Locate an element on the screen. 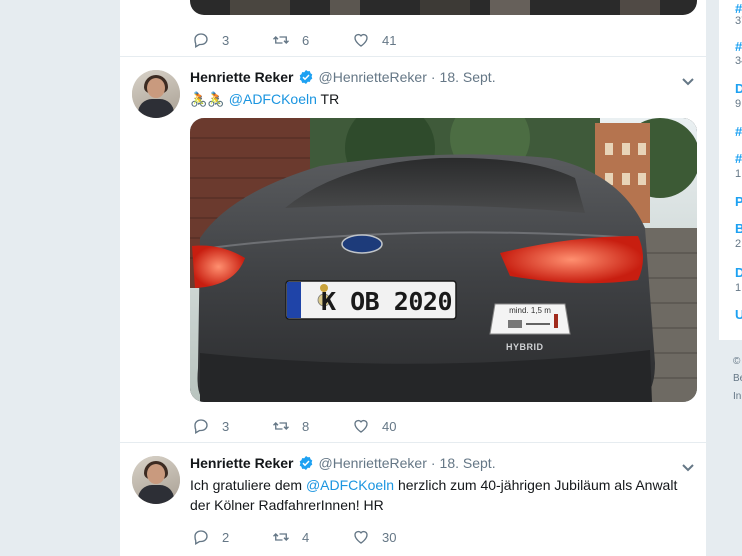 The image size is (742, 556). trend-item: B is located at coordinates (738, 229).